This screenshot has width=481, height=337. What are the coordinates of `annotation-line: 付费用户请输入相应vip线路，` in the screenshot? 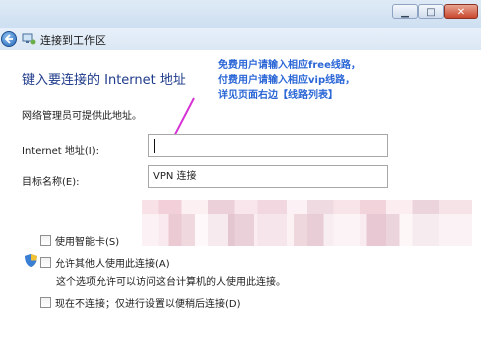 It's located at (287, 80).